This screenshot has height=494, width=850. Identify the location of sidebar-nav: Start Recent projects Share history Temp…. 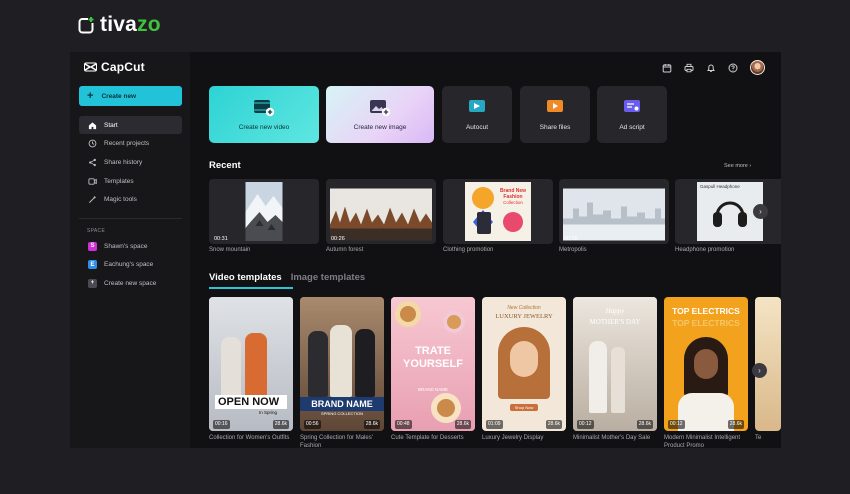
(130, 162).